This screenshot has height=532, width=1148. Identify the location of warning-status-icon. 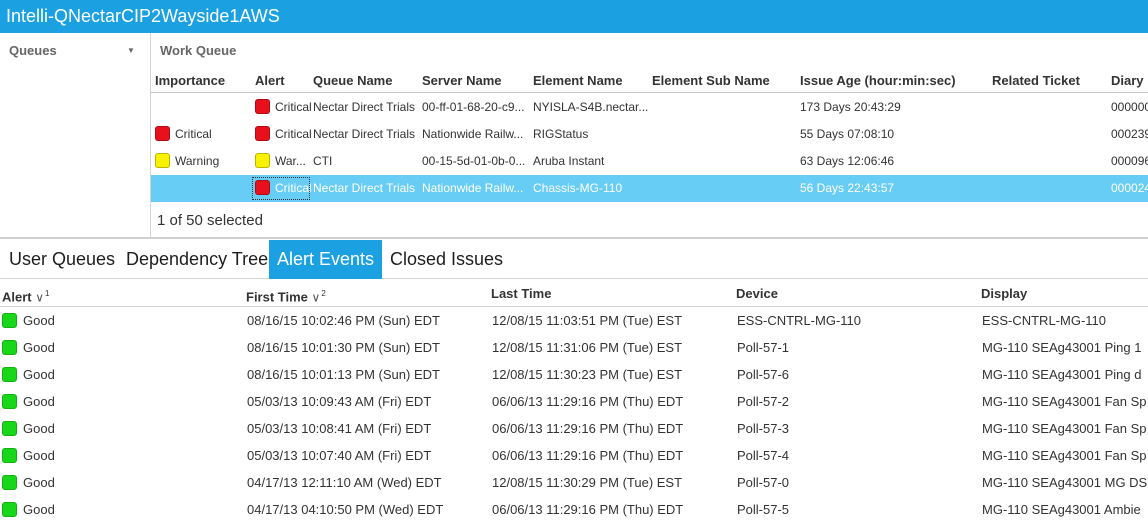
(162, 160).